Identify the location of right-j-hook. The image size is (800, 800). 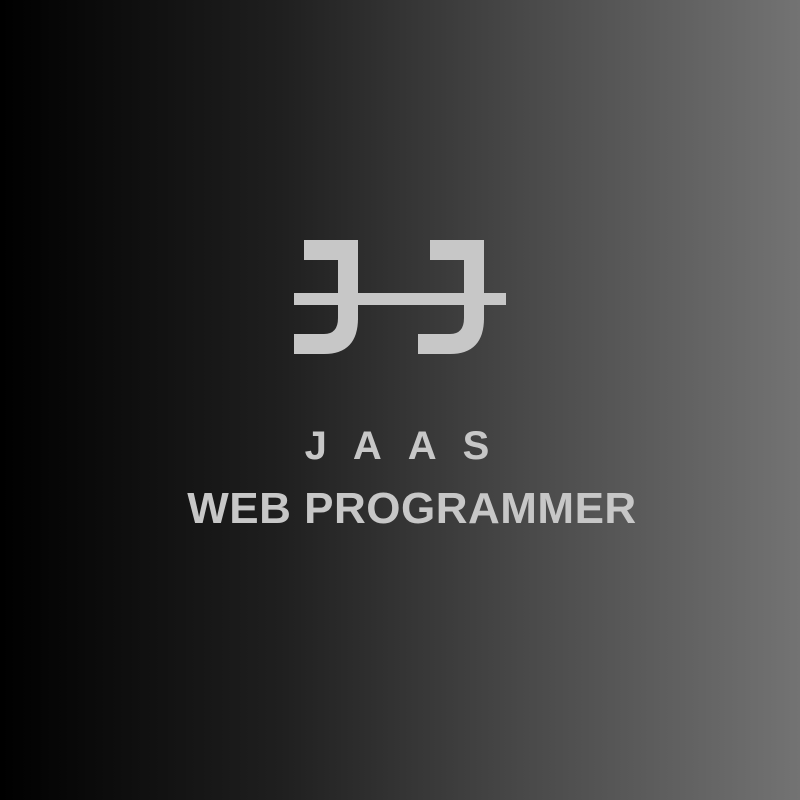
(451, 336).